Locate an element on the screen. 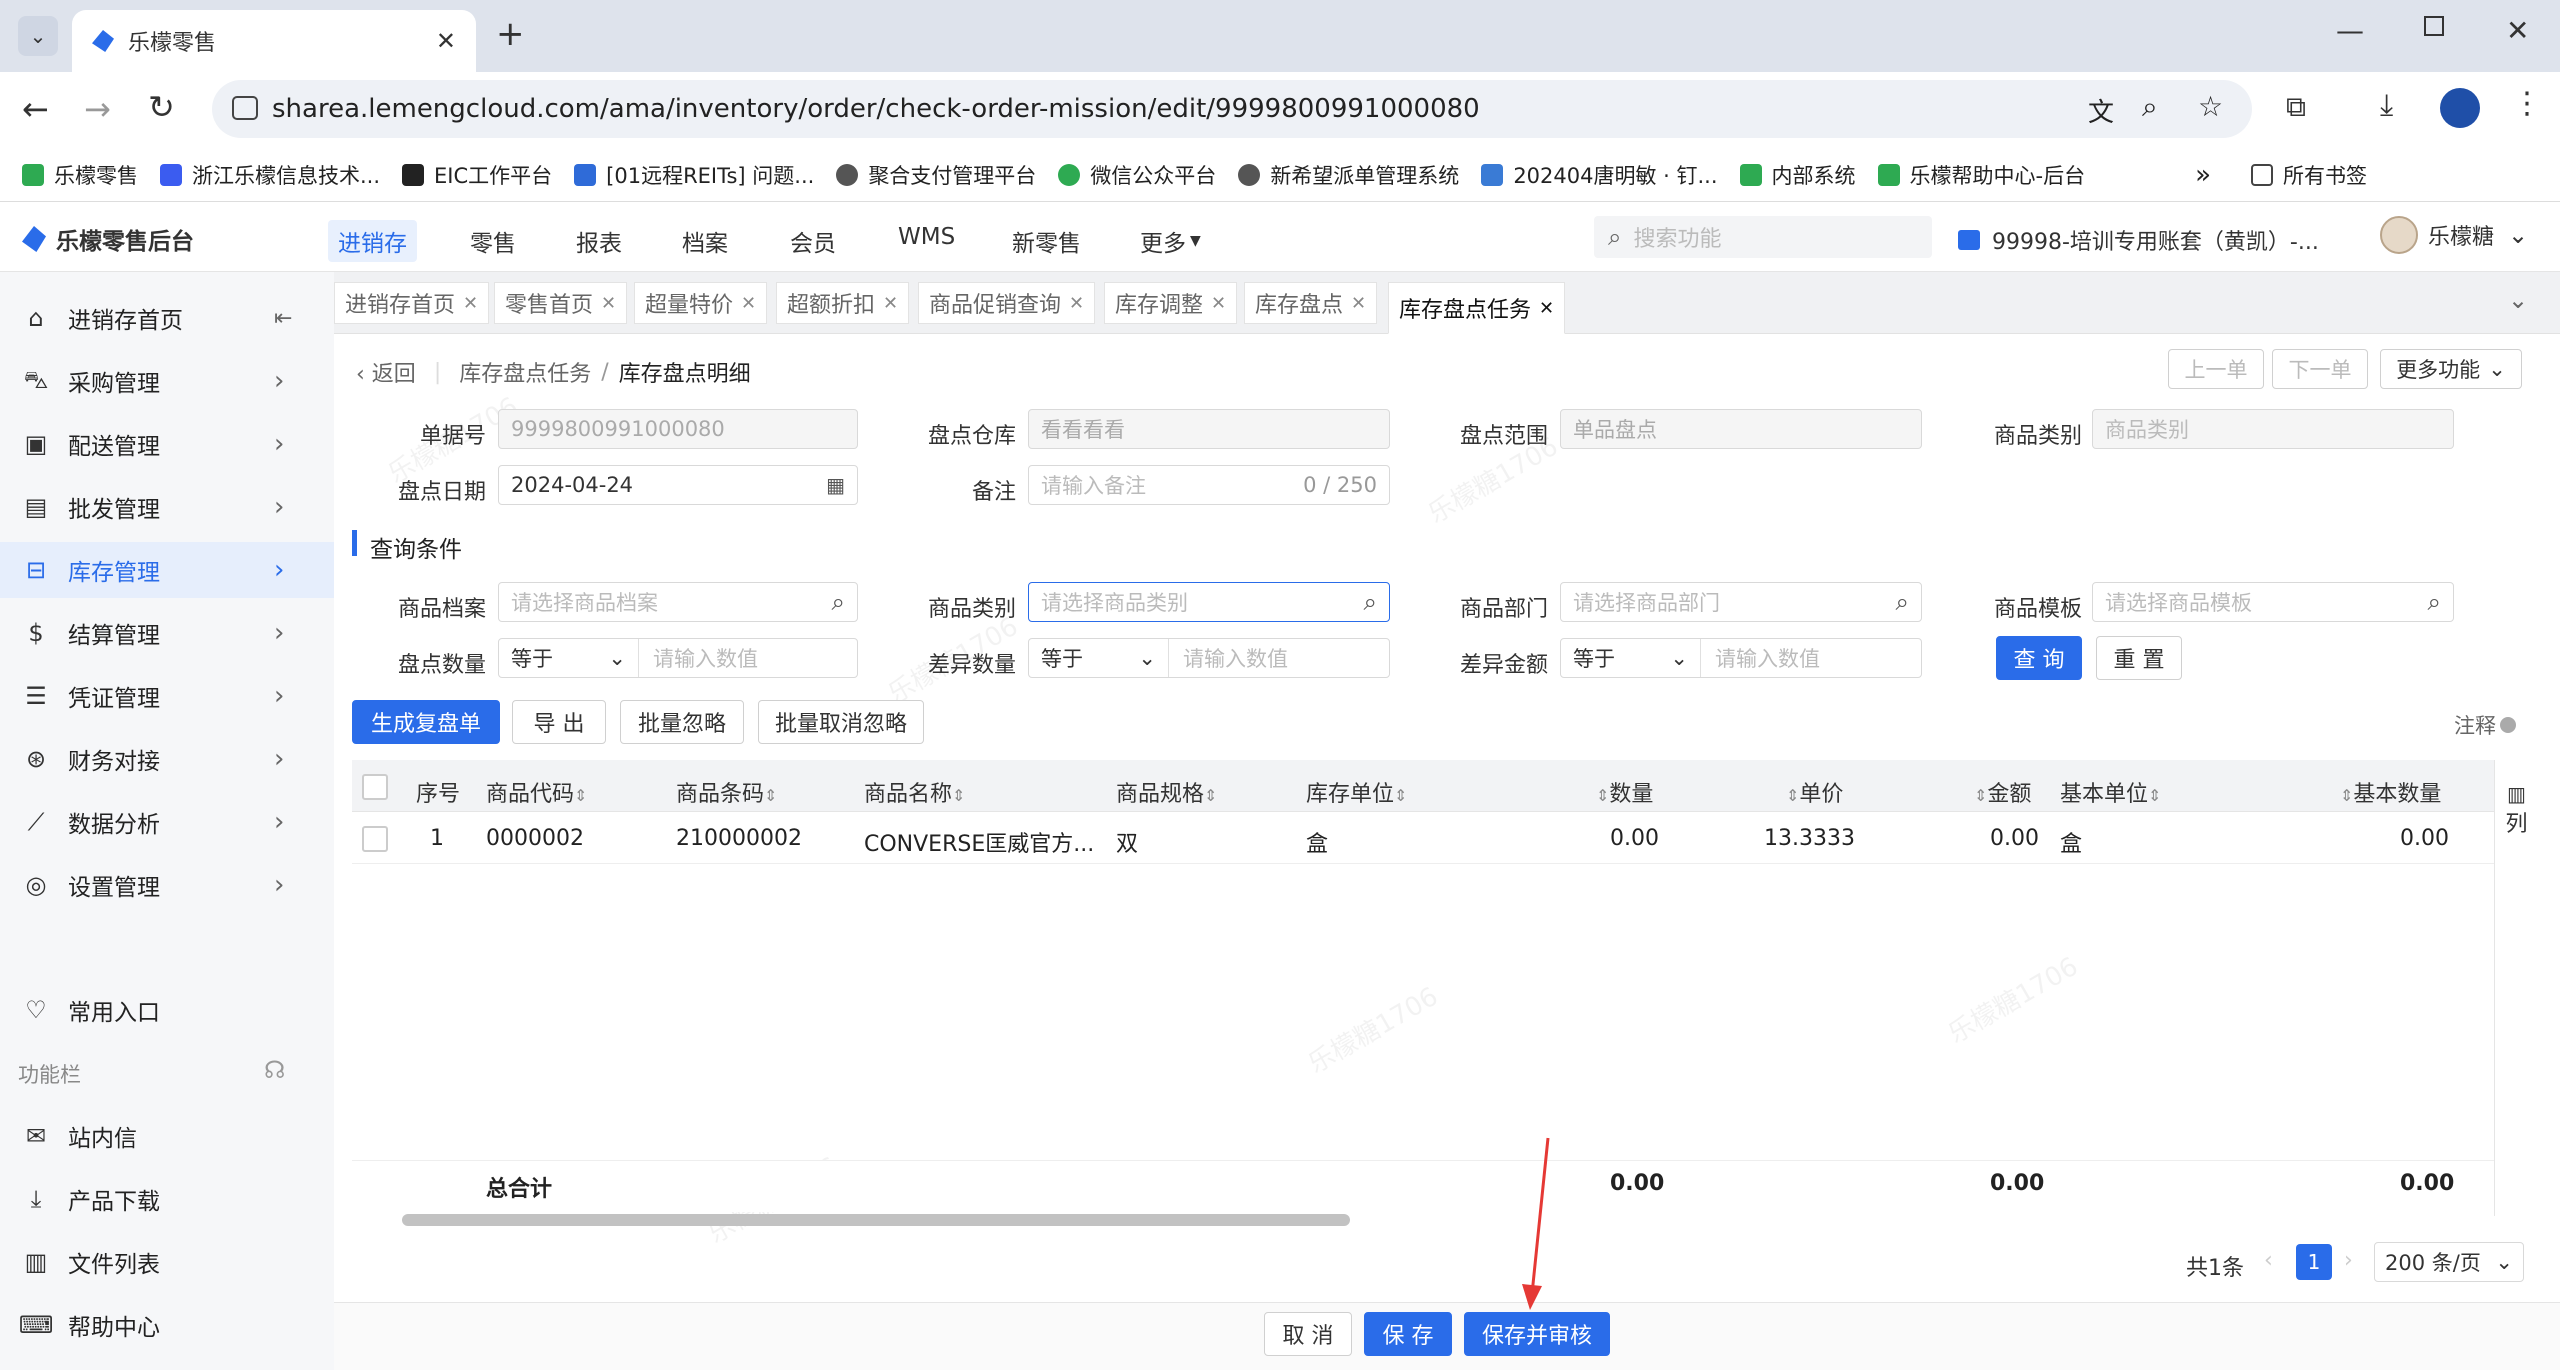 The height and width of the screenshot is (1370, 2560). diff-qty-value-input: 请输入数值 is located at coordinates (1228, 658).